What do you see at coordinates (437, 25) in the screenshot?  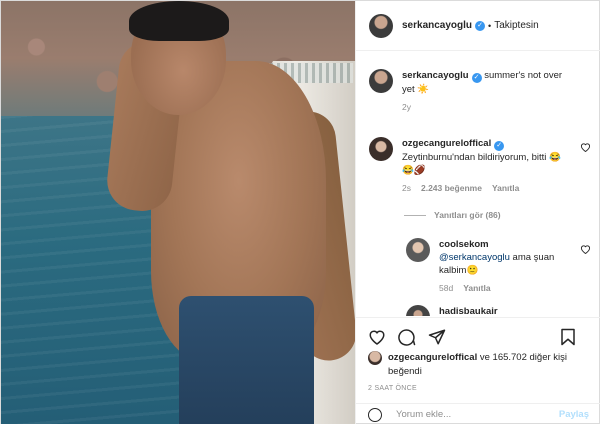 I see `author-username: serkancayoglu` at bounding box center [437, 25].